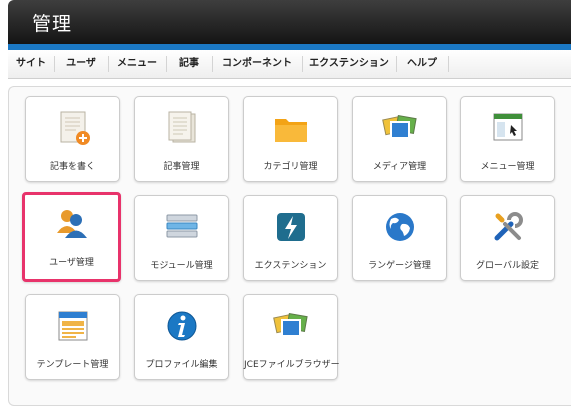 The image size is (571, 408). What do you see at coordinates (292, 365) in the screenshot?
I see `tile-label: JCEファイルブラウザー` at bounding box center [292, 365].